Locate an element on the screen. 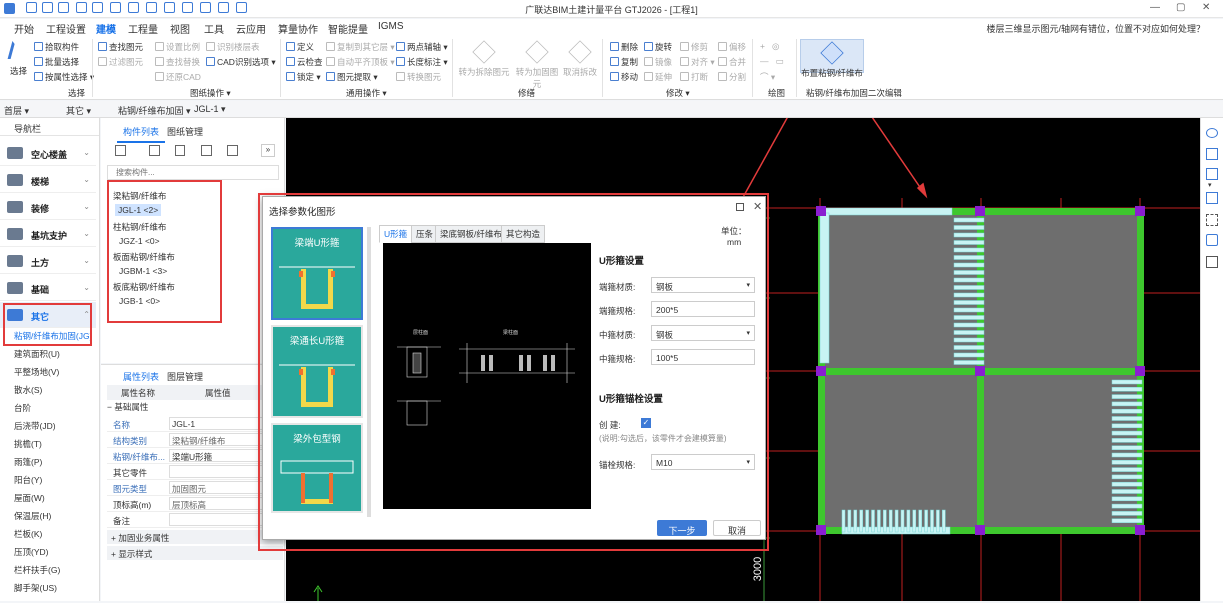  nav-sub-scaffold: 脚手架(US) is located at coordinates (35, 588).